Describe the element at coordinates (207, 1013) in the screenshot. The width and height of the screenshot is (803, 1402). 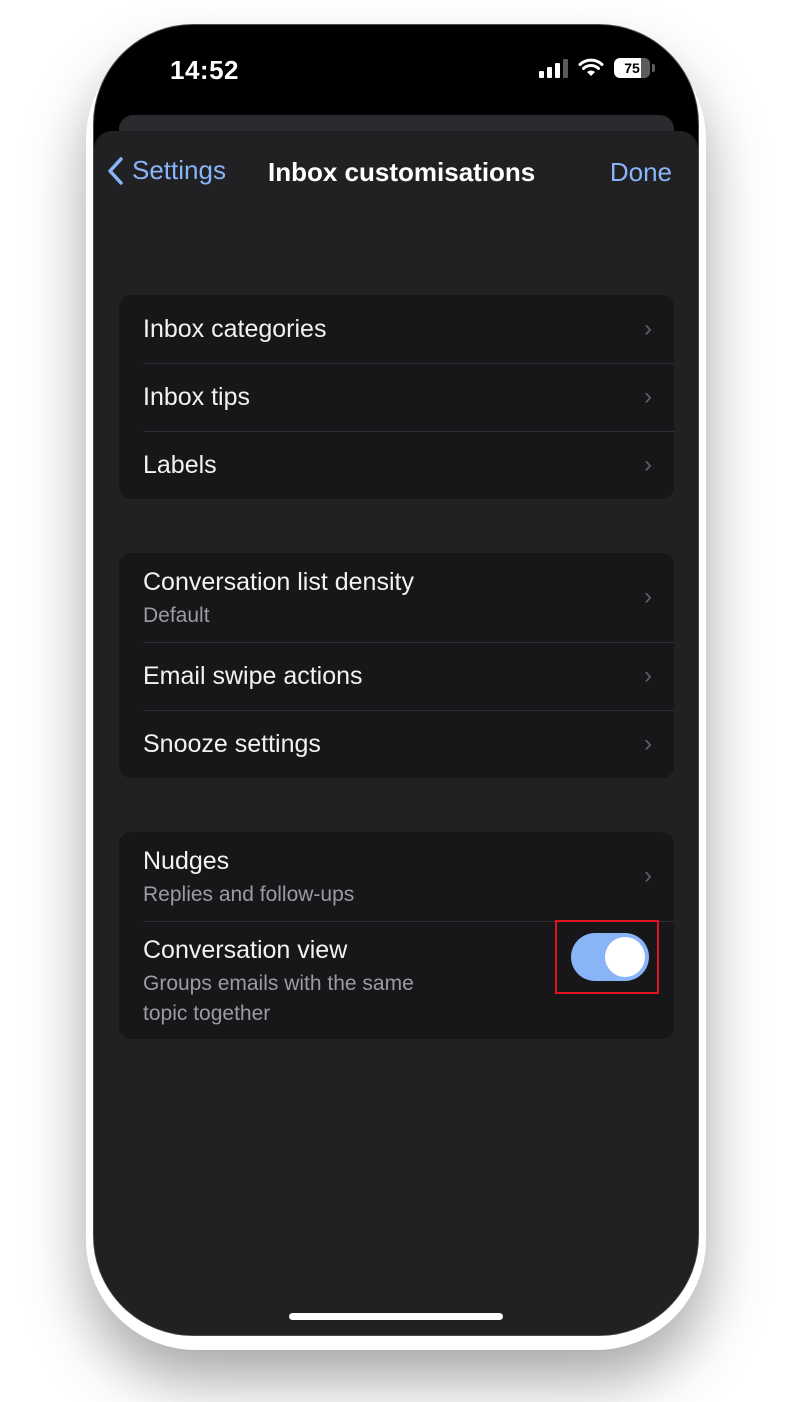
I see `row-subtitle-line-2: topic together` at that location.